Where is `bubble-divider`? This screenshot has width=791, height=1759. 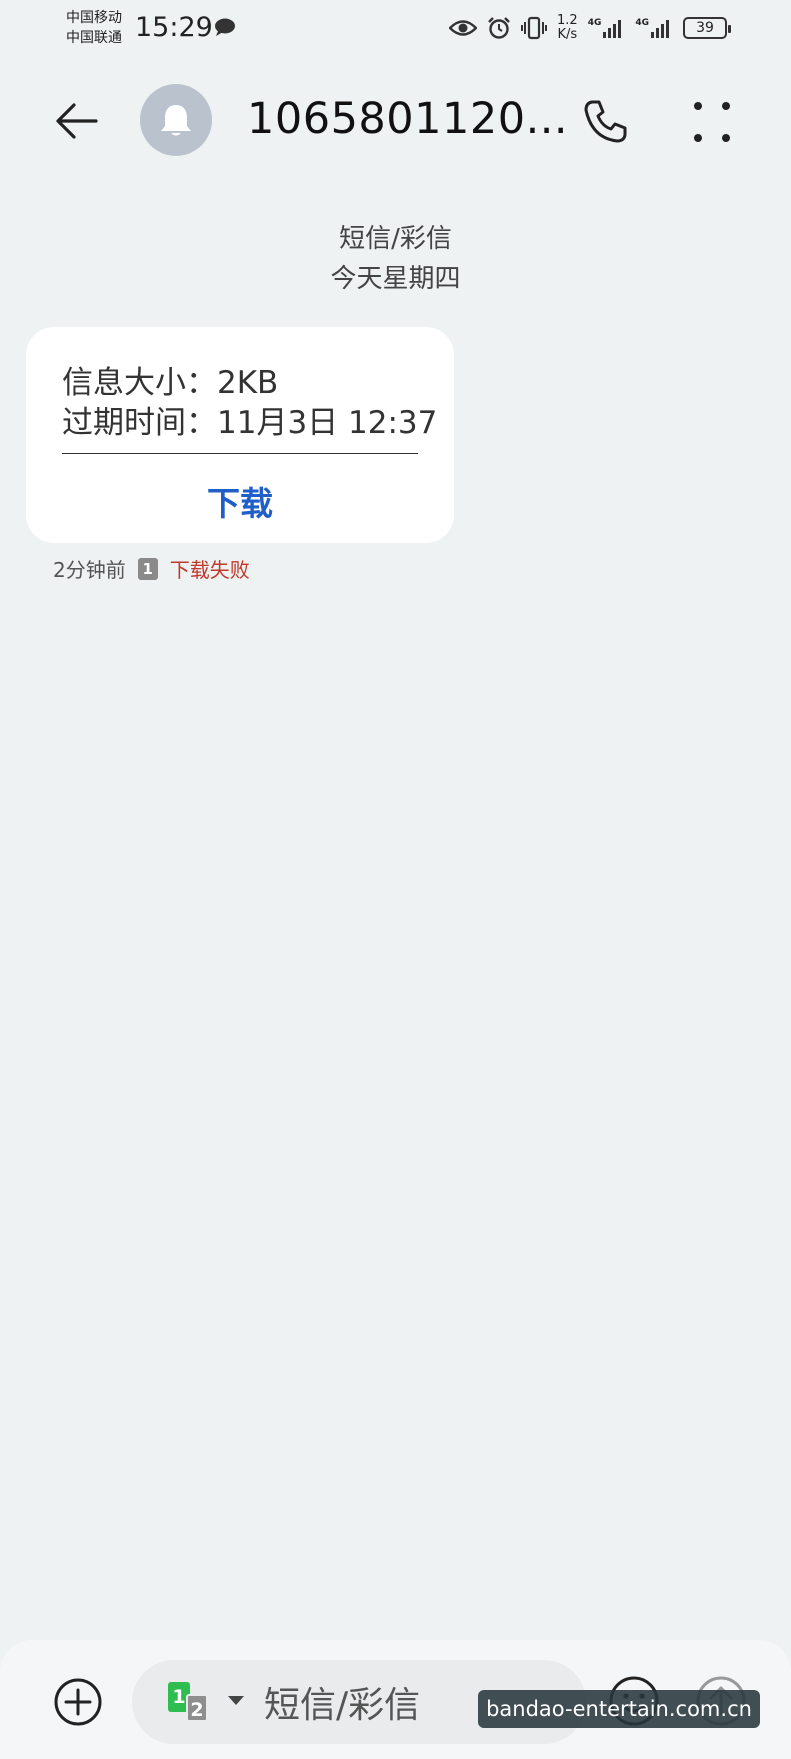 bubble-divider is located at coordinates (240, 453).